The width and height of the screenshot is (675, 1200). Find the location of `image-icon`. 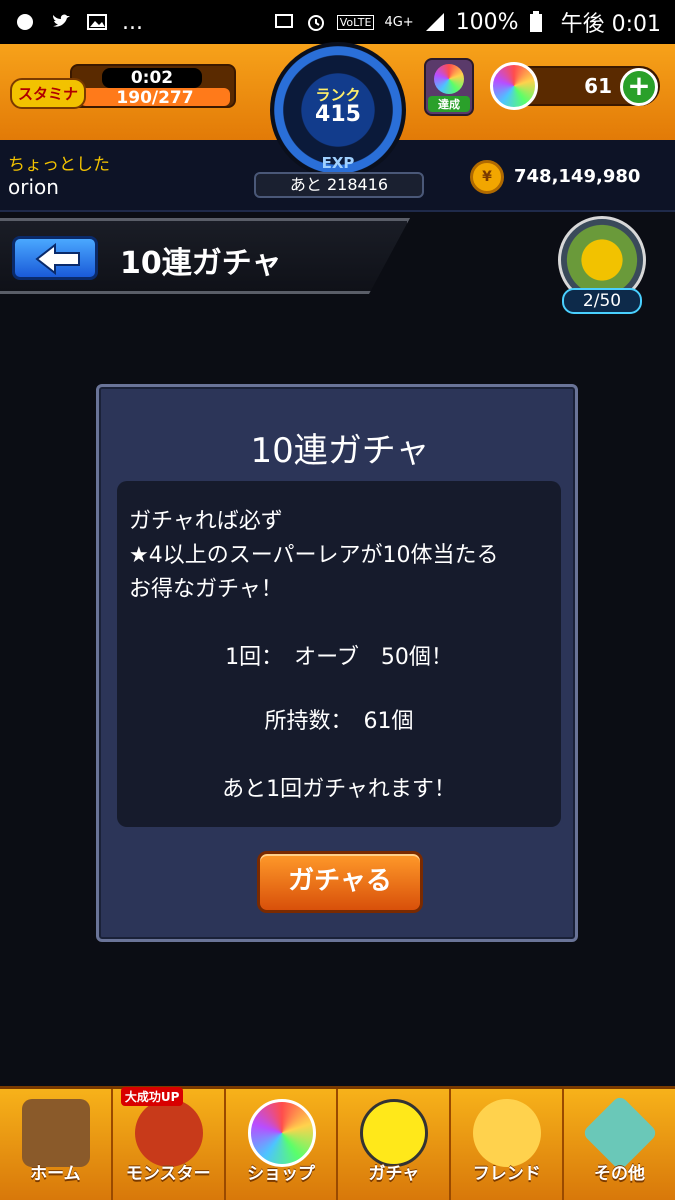

image-icon is located at coordinates (97, 22).